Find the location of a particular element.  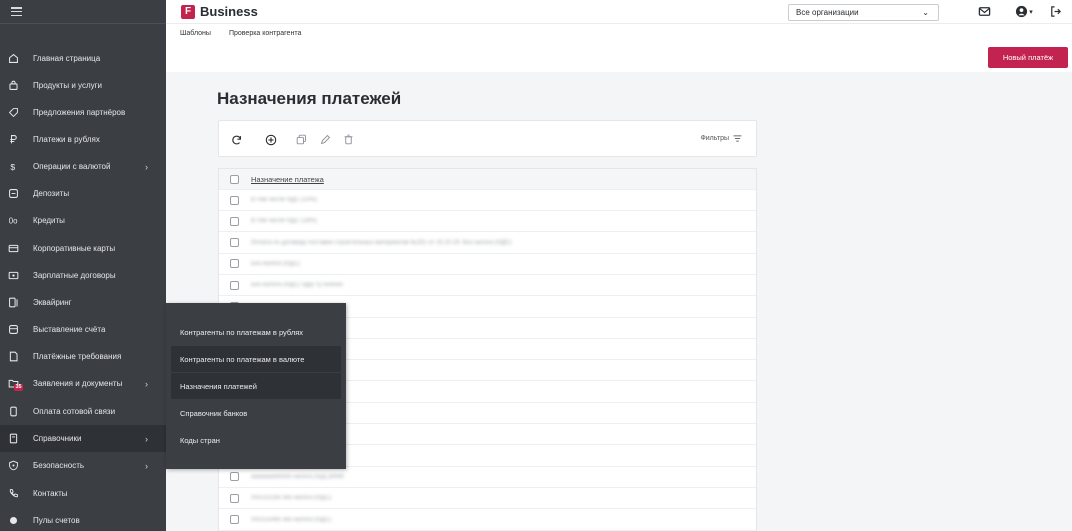

sidebar-item: Депозиты is located at coordinates (83, 193).